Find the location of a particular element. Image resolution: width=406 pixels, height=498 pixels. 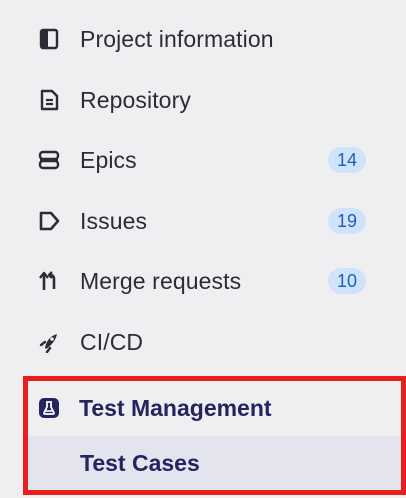

sidebar-item-label: Merge requests is located at coordinates (161, 280).